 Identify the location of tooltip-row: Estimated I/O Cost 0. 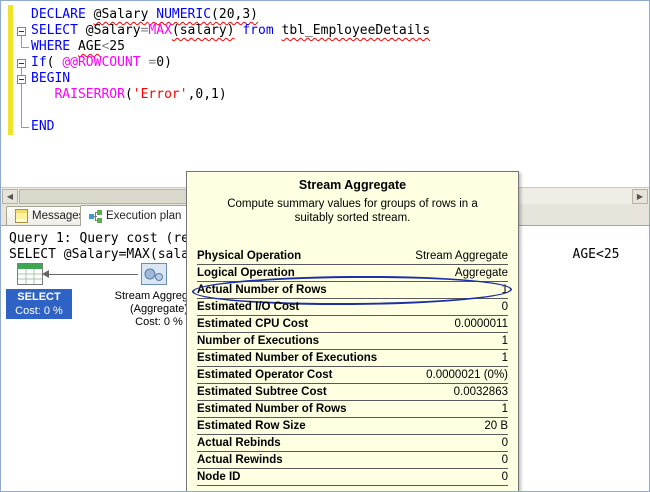
(352, 307).